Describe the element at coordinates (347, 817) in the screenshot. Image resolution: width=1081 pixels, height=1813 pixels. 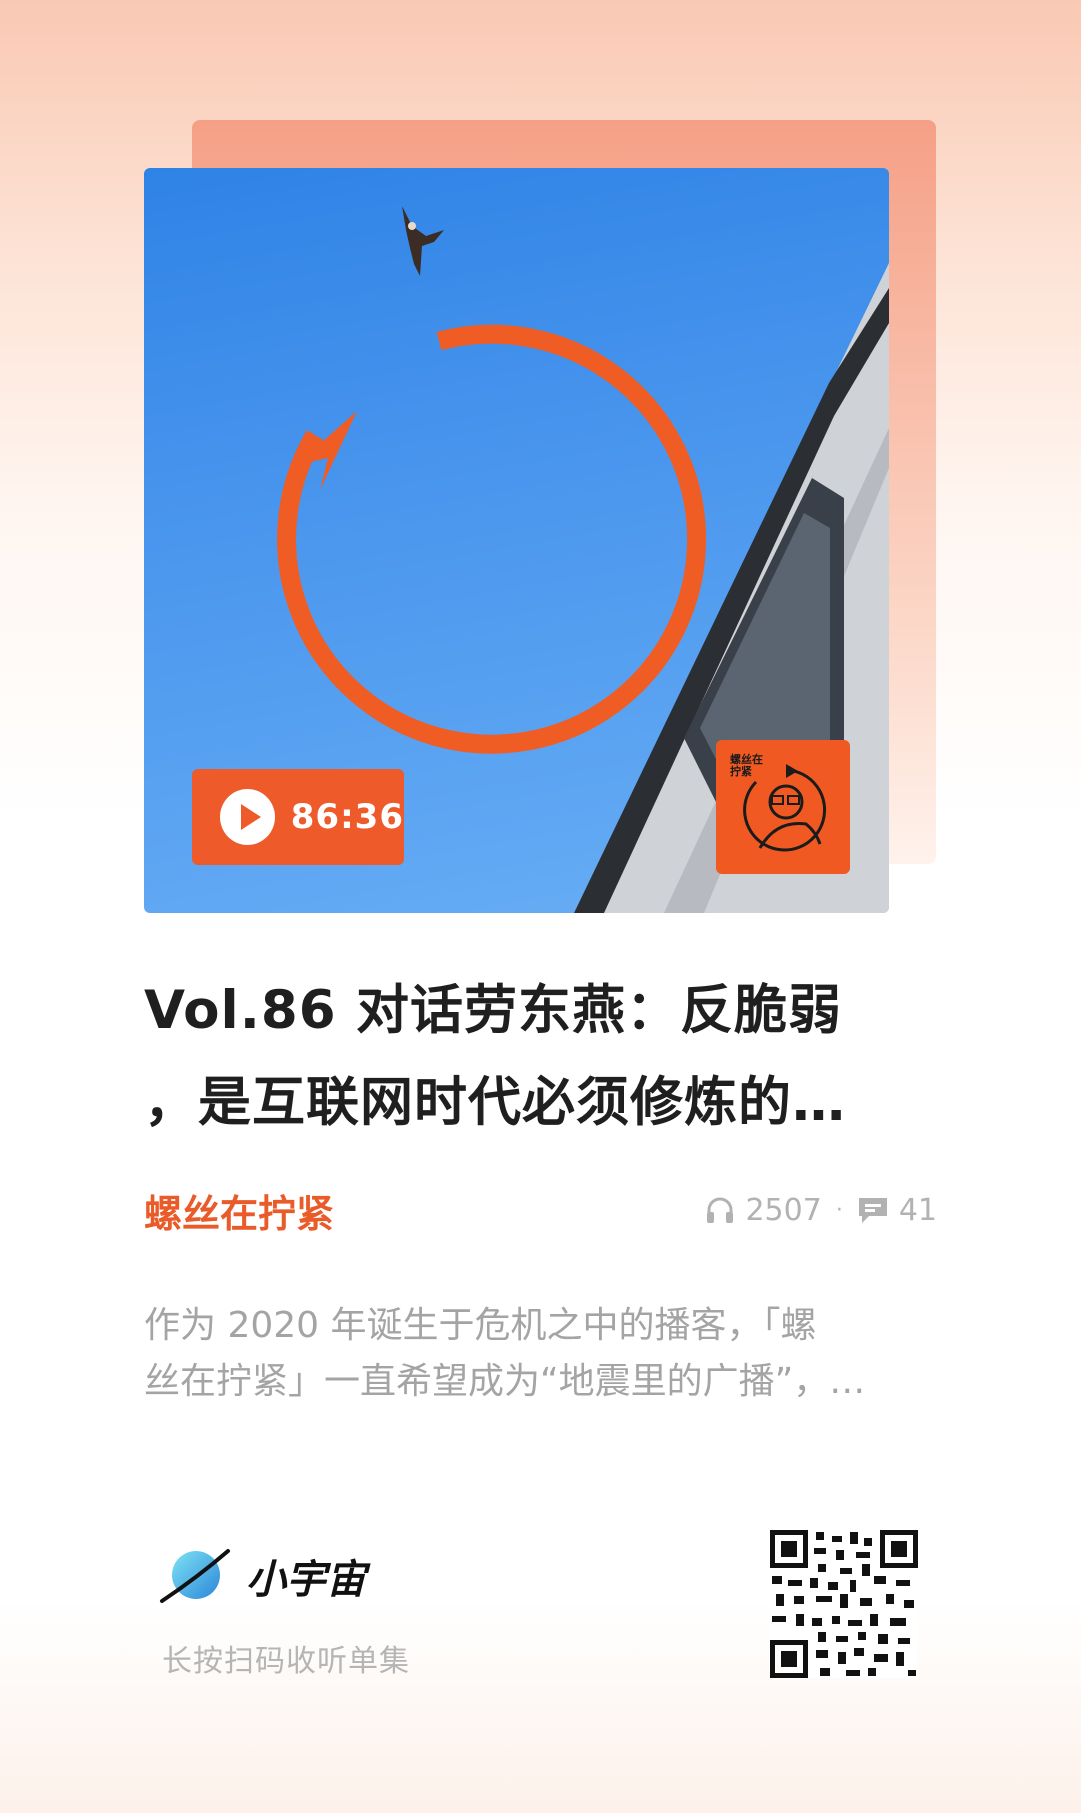
I see `episode-duration: 86:36` at that location.